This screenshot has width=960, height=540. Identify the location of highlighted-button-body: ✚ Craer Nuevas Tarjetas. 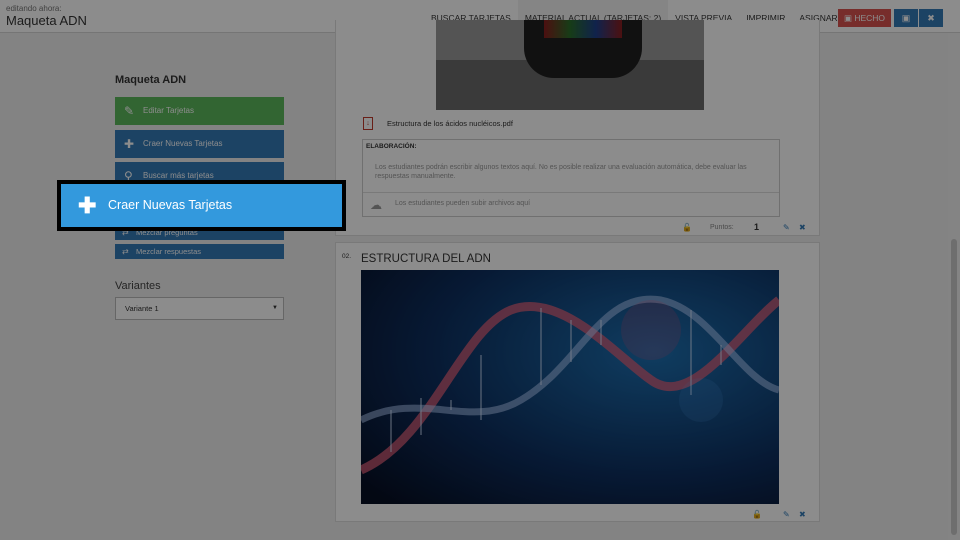
(201, 205).